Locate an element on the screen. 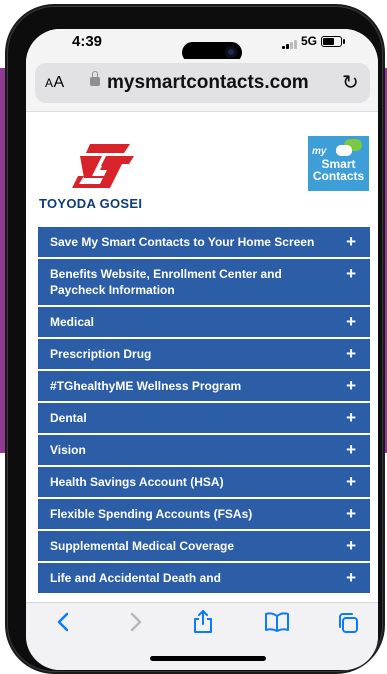  accordion-item-supplemental-medical: Supplemental Medical Coverage + is located at coordinates (204, 547).